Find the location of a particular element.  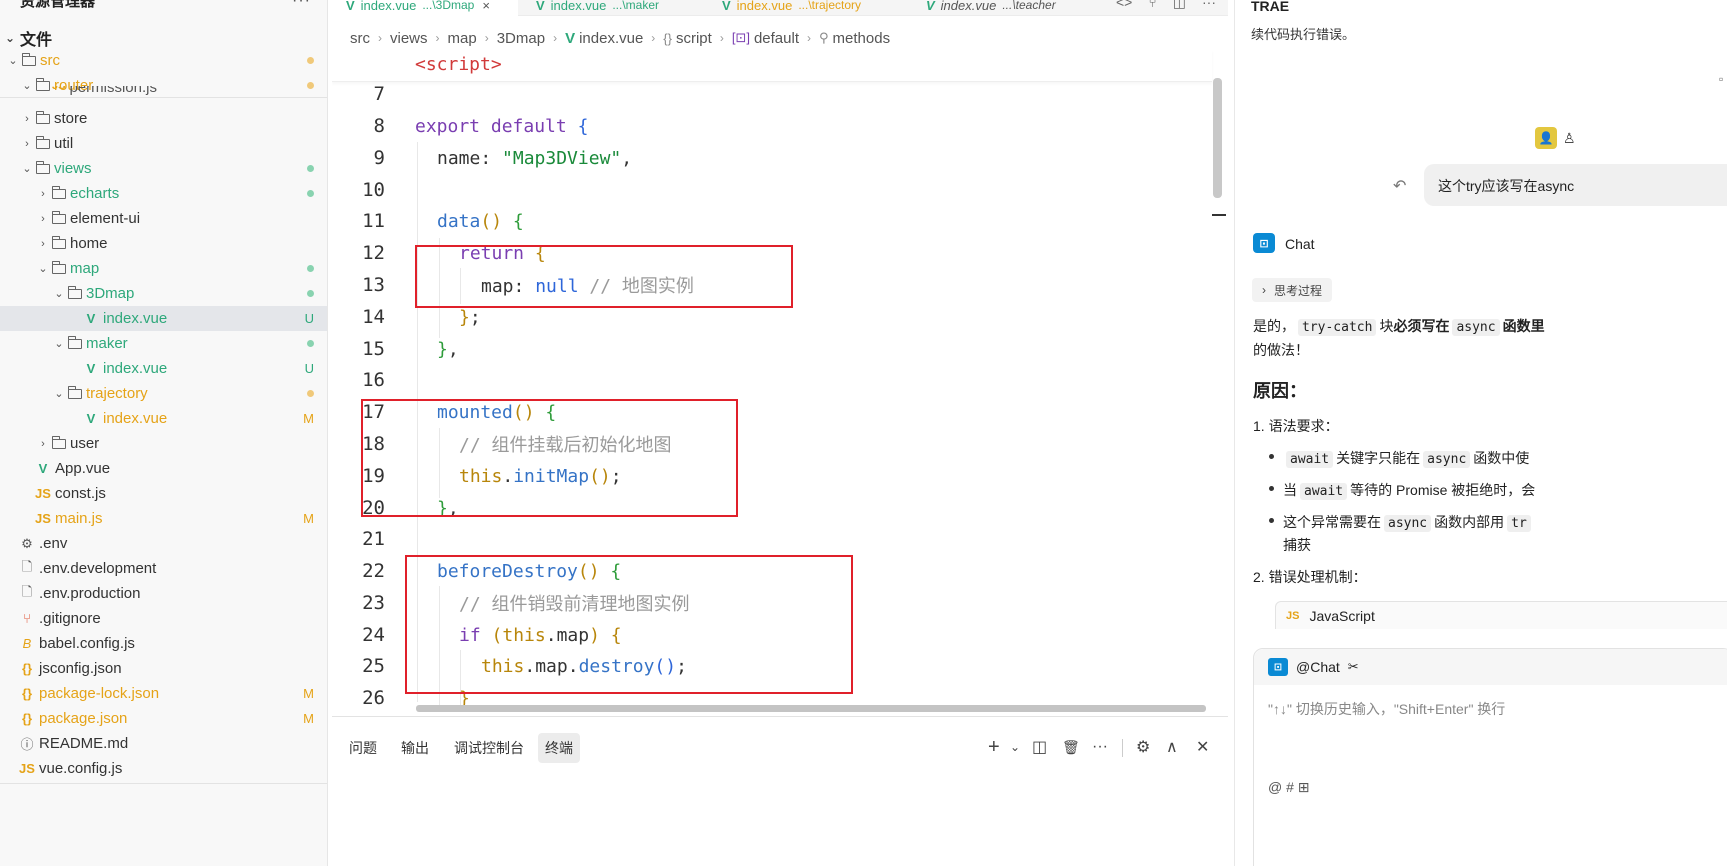

code-language: JavaScript is located at coordinates (1342, 615).